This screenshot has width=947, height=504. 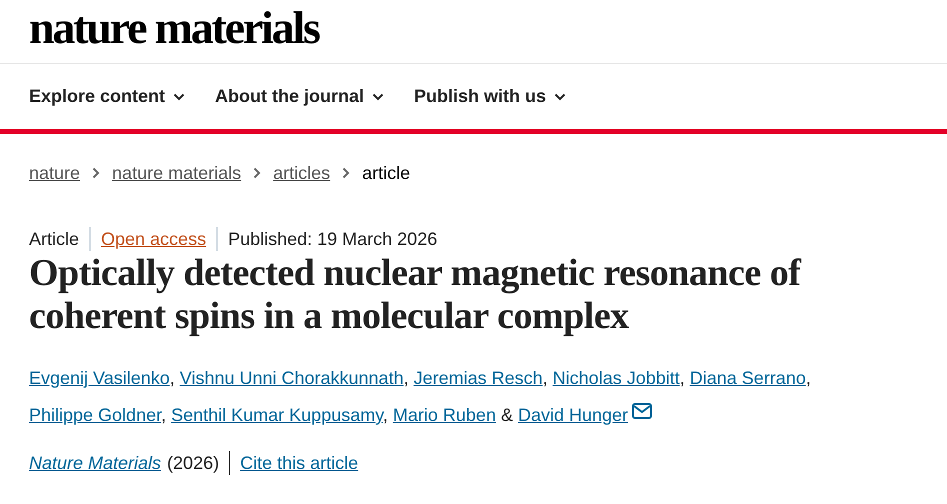 I want to click on author-link: Evgenij Vasilenko, so click(x=99, y=378).